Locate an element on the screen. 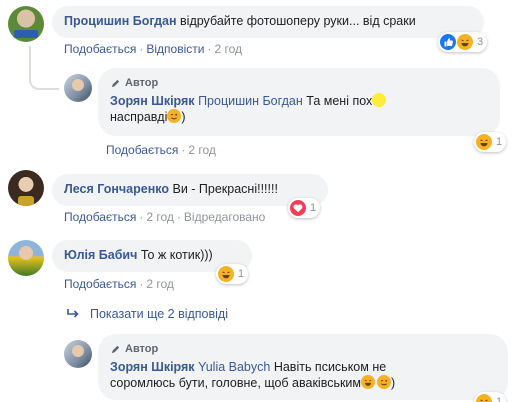 Image resolution: width=532 pixels, height=402 pixels. comment-actions: Подобається · Відповісти · 2 год is located at coordinates (153, 49).